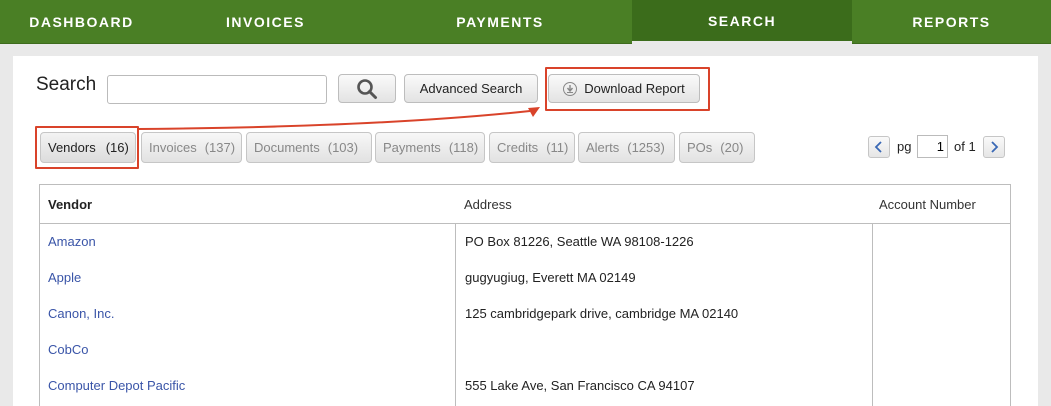  What do you see at coordinates (488, 204) in the screenshot?
I see `column-header-address: Address` at bounding box center [488, 204].